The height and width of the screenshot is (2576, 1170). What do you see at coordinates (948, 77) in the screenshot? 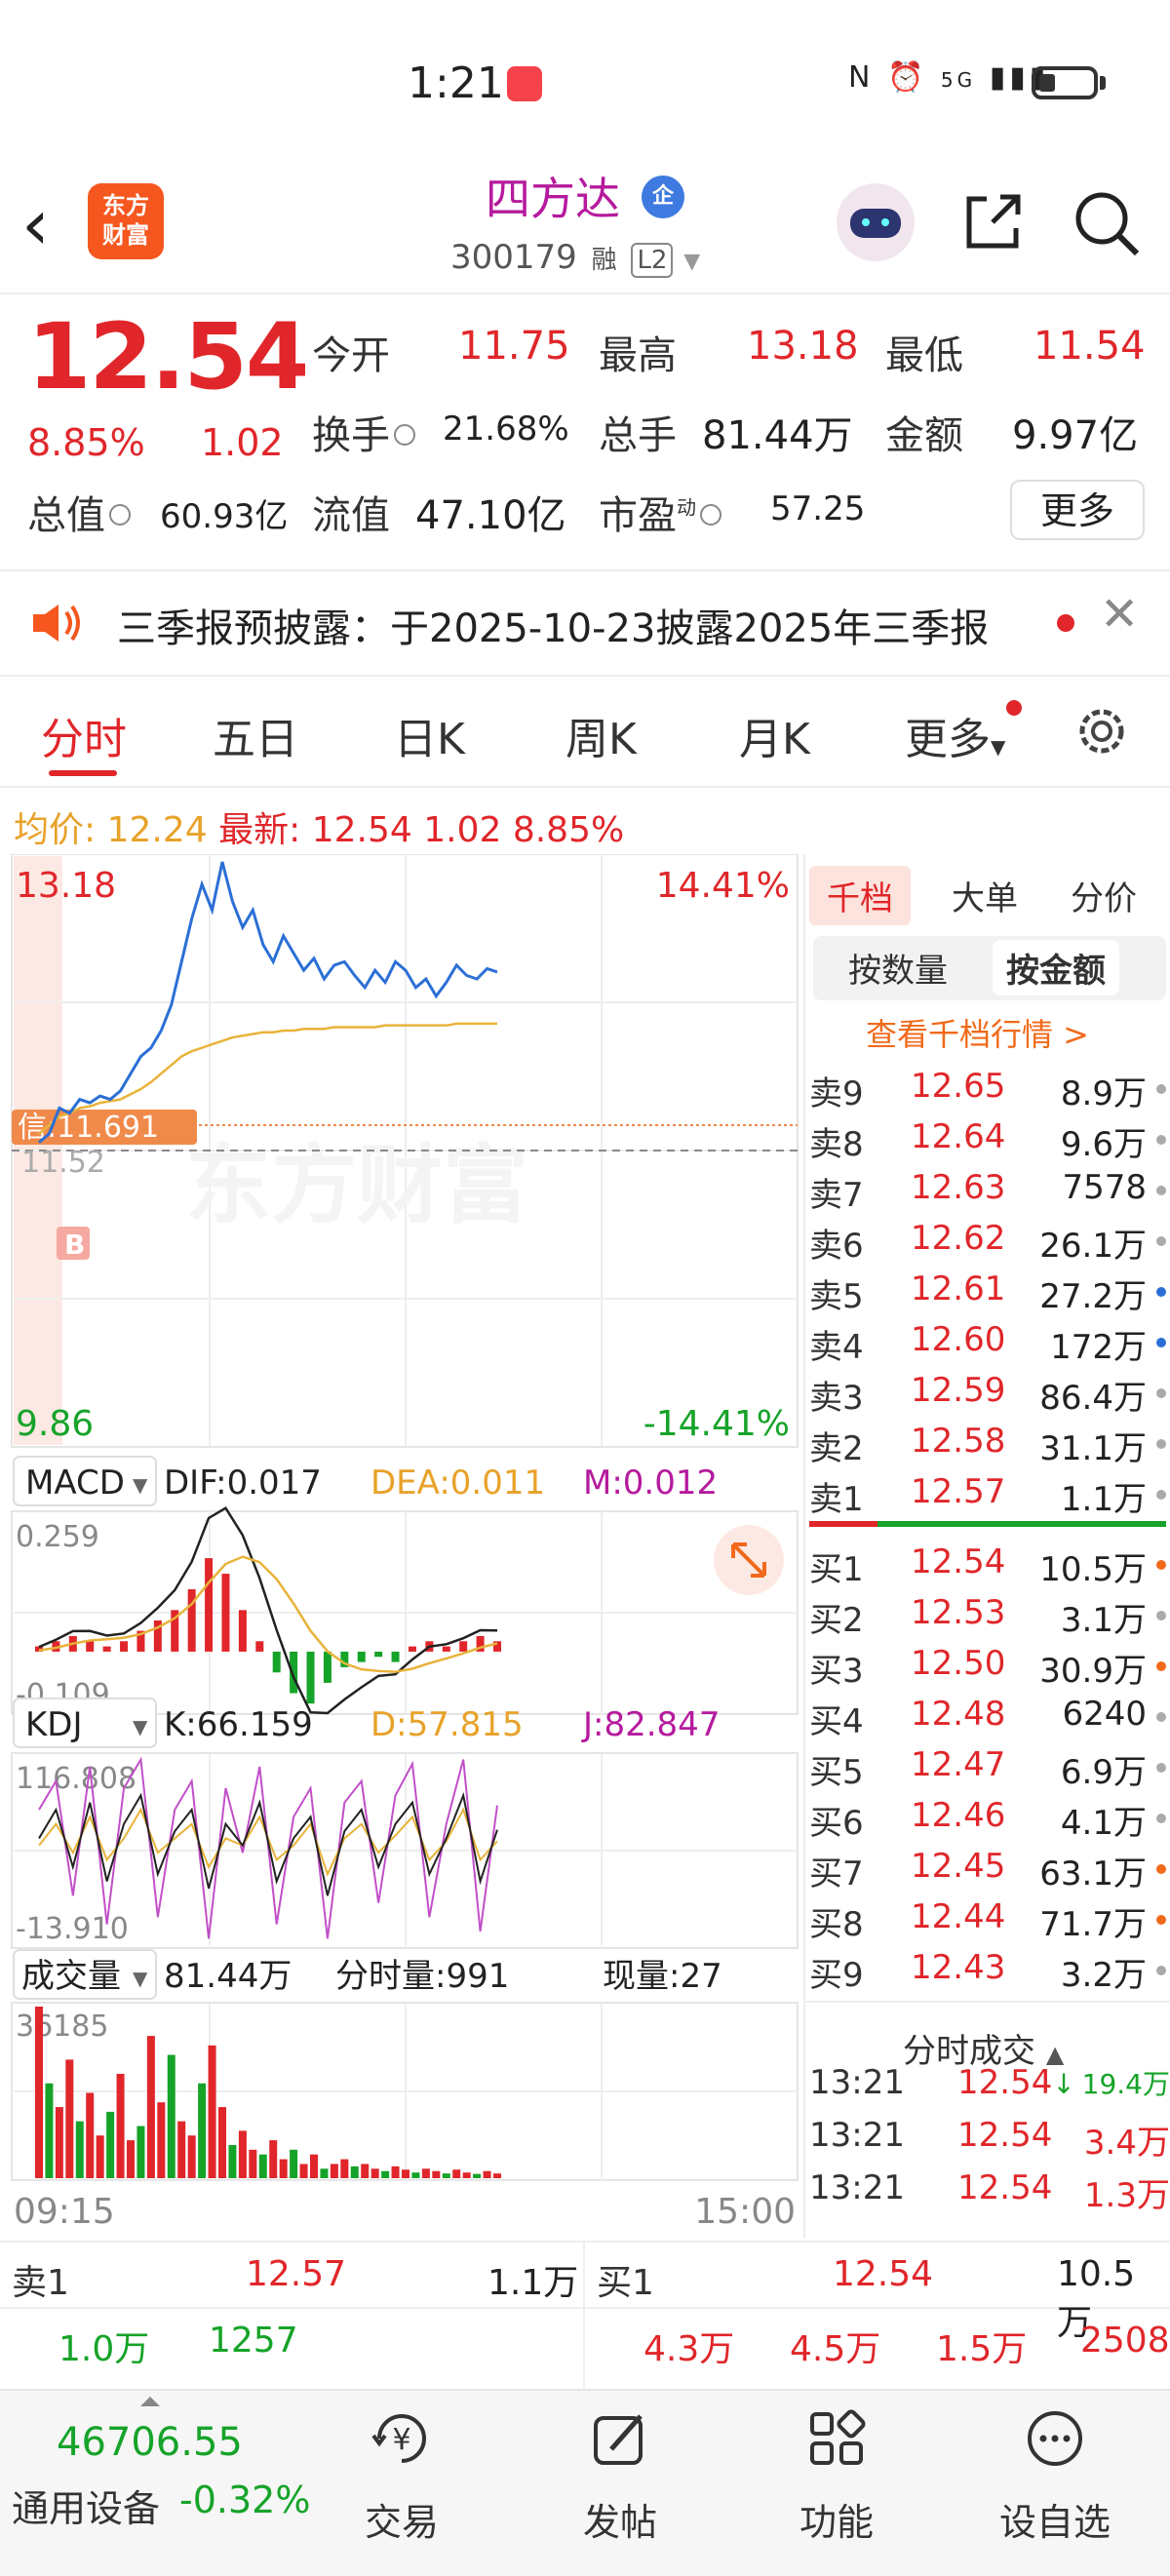
I see `status-icons: N ⏰ 5G ▮▮▮` at bounding box center [948, 77].